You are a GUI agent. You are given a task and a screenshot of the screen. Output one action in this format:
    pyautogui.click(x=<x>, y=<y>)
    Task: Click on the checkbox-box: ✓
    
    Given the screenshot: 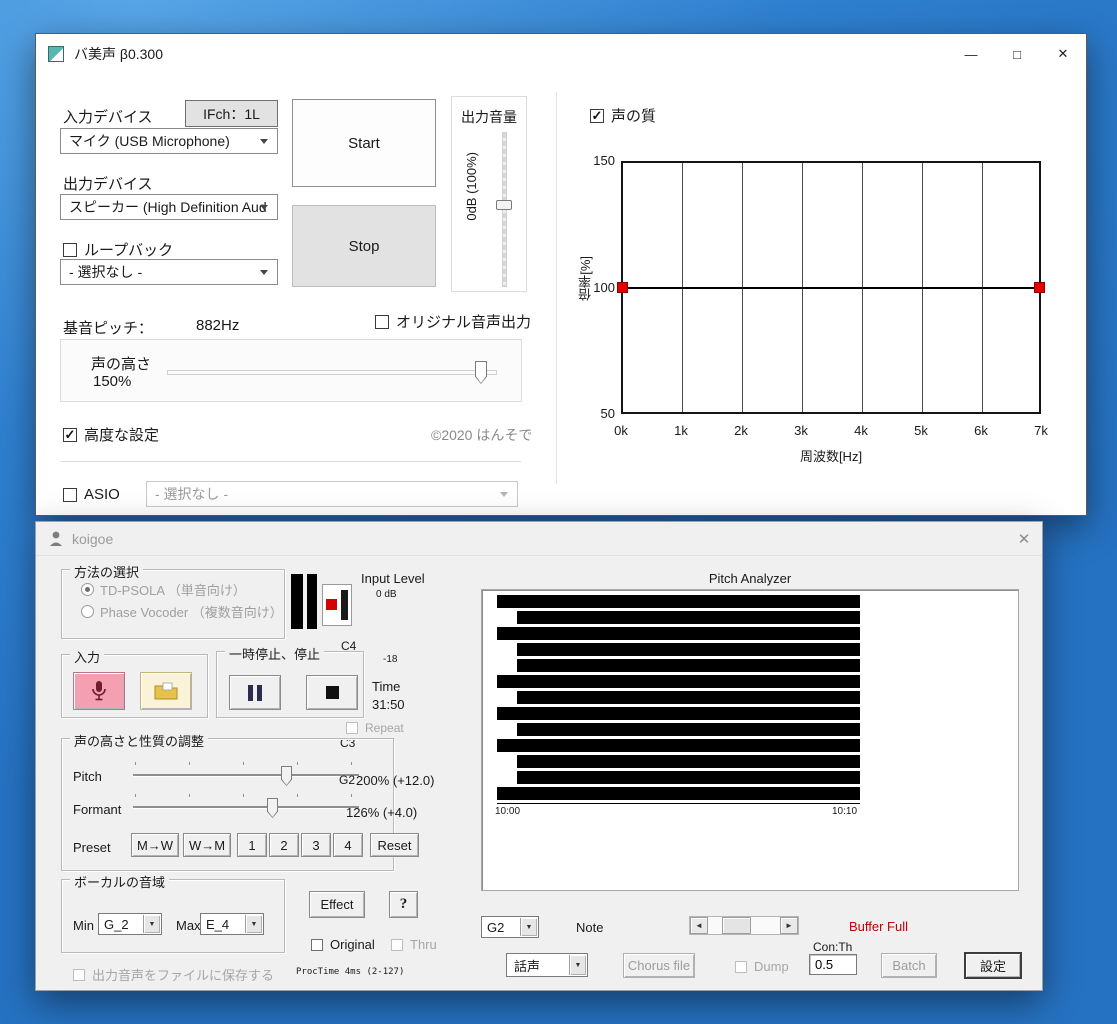 What is the action you would take?
    pyautogui.click(x=597, y=115)
    